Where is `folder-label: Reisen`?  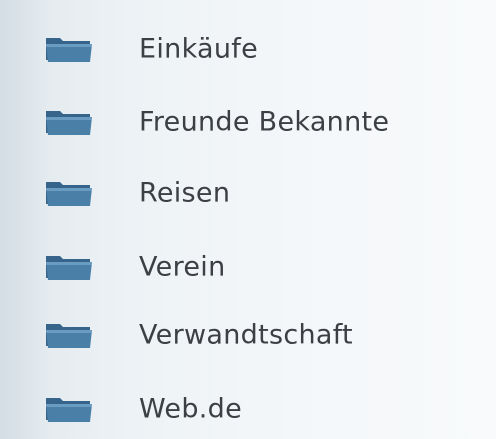
folder-label: Reisen is located at coordinates (185, 193).